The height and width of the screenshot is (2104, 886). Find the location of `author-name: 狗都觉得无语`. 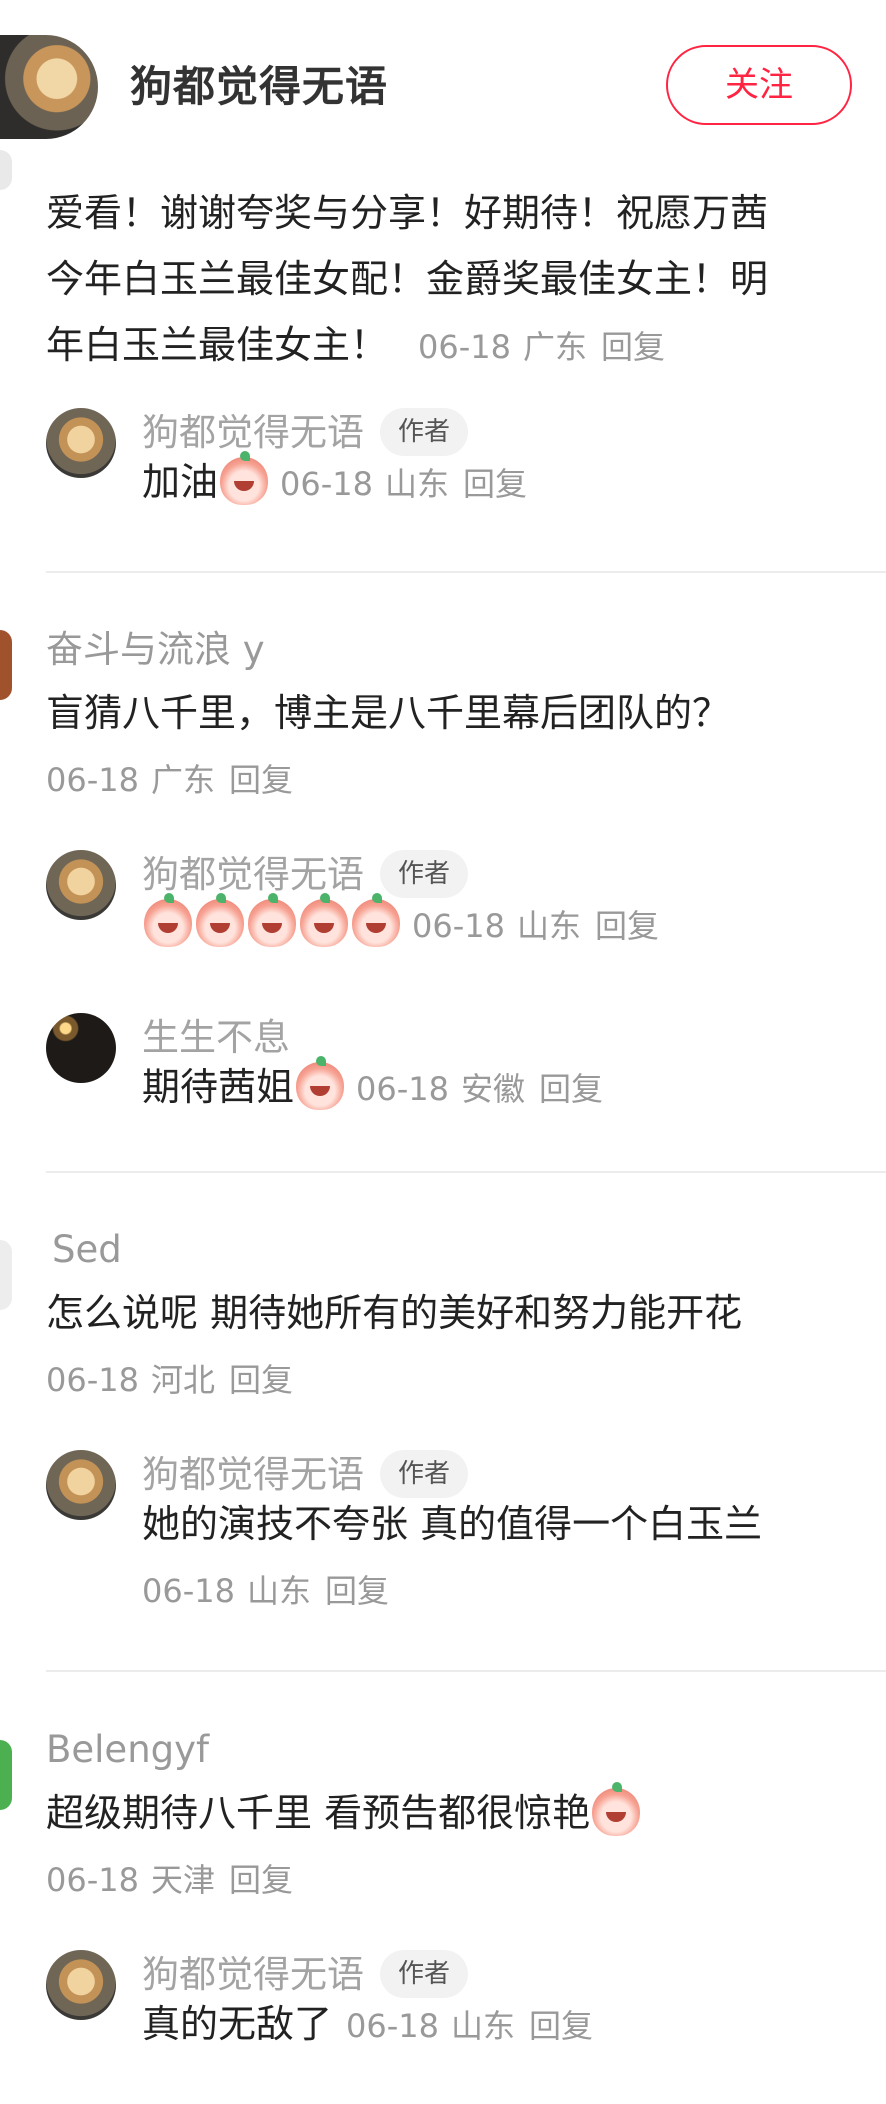

author-name: 狗都觉得无语 is located at coordinates (259, 87).